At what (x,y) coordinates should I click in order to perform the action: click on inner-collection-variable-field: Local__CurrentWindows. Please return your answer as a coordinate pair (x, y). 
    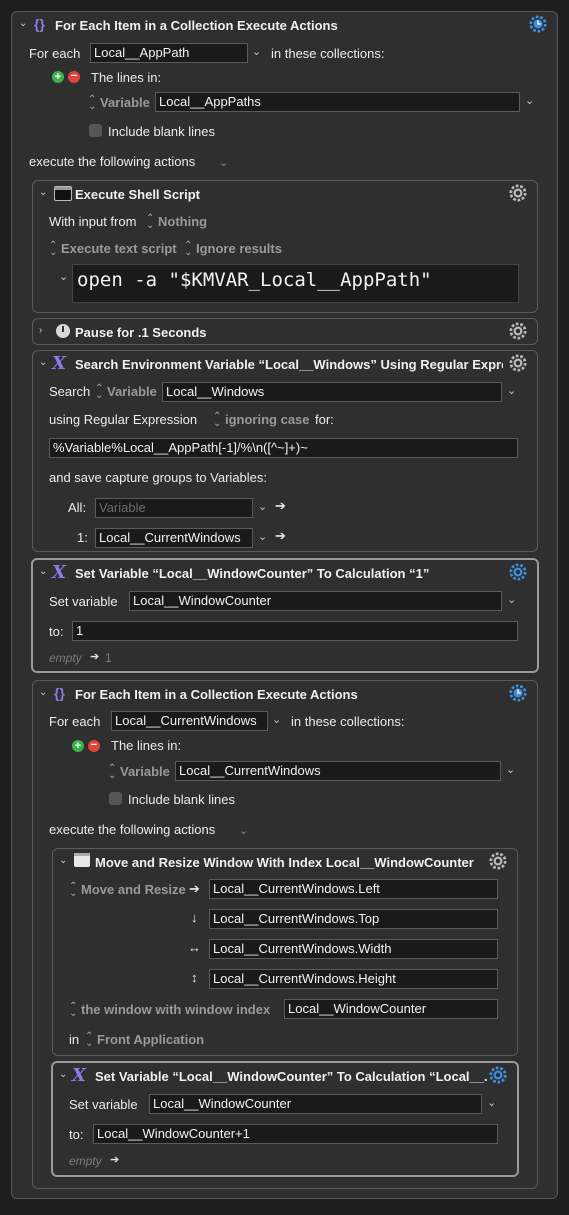
    Looking at the image, I should click on (338, 771).